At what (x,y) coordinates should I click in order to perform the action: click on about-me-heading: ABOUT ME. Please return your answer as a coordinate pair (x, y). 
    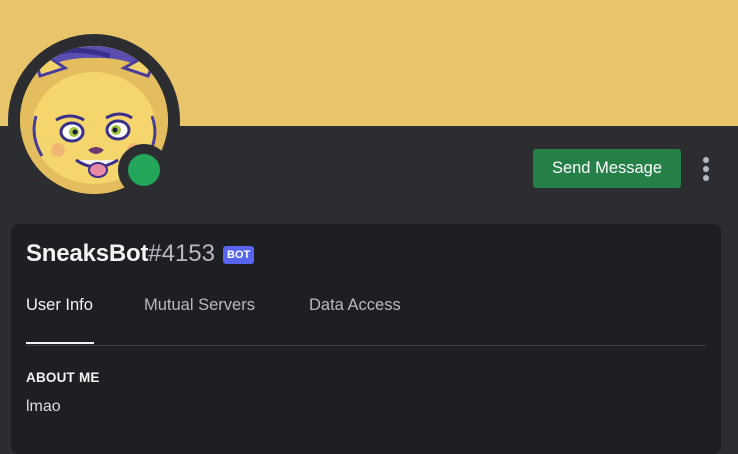
    Looking at the image, I should click on (63, 377).